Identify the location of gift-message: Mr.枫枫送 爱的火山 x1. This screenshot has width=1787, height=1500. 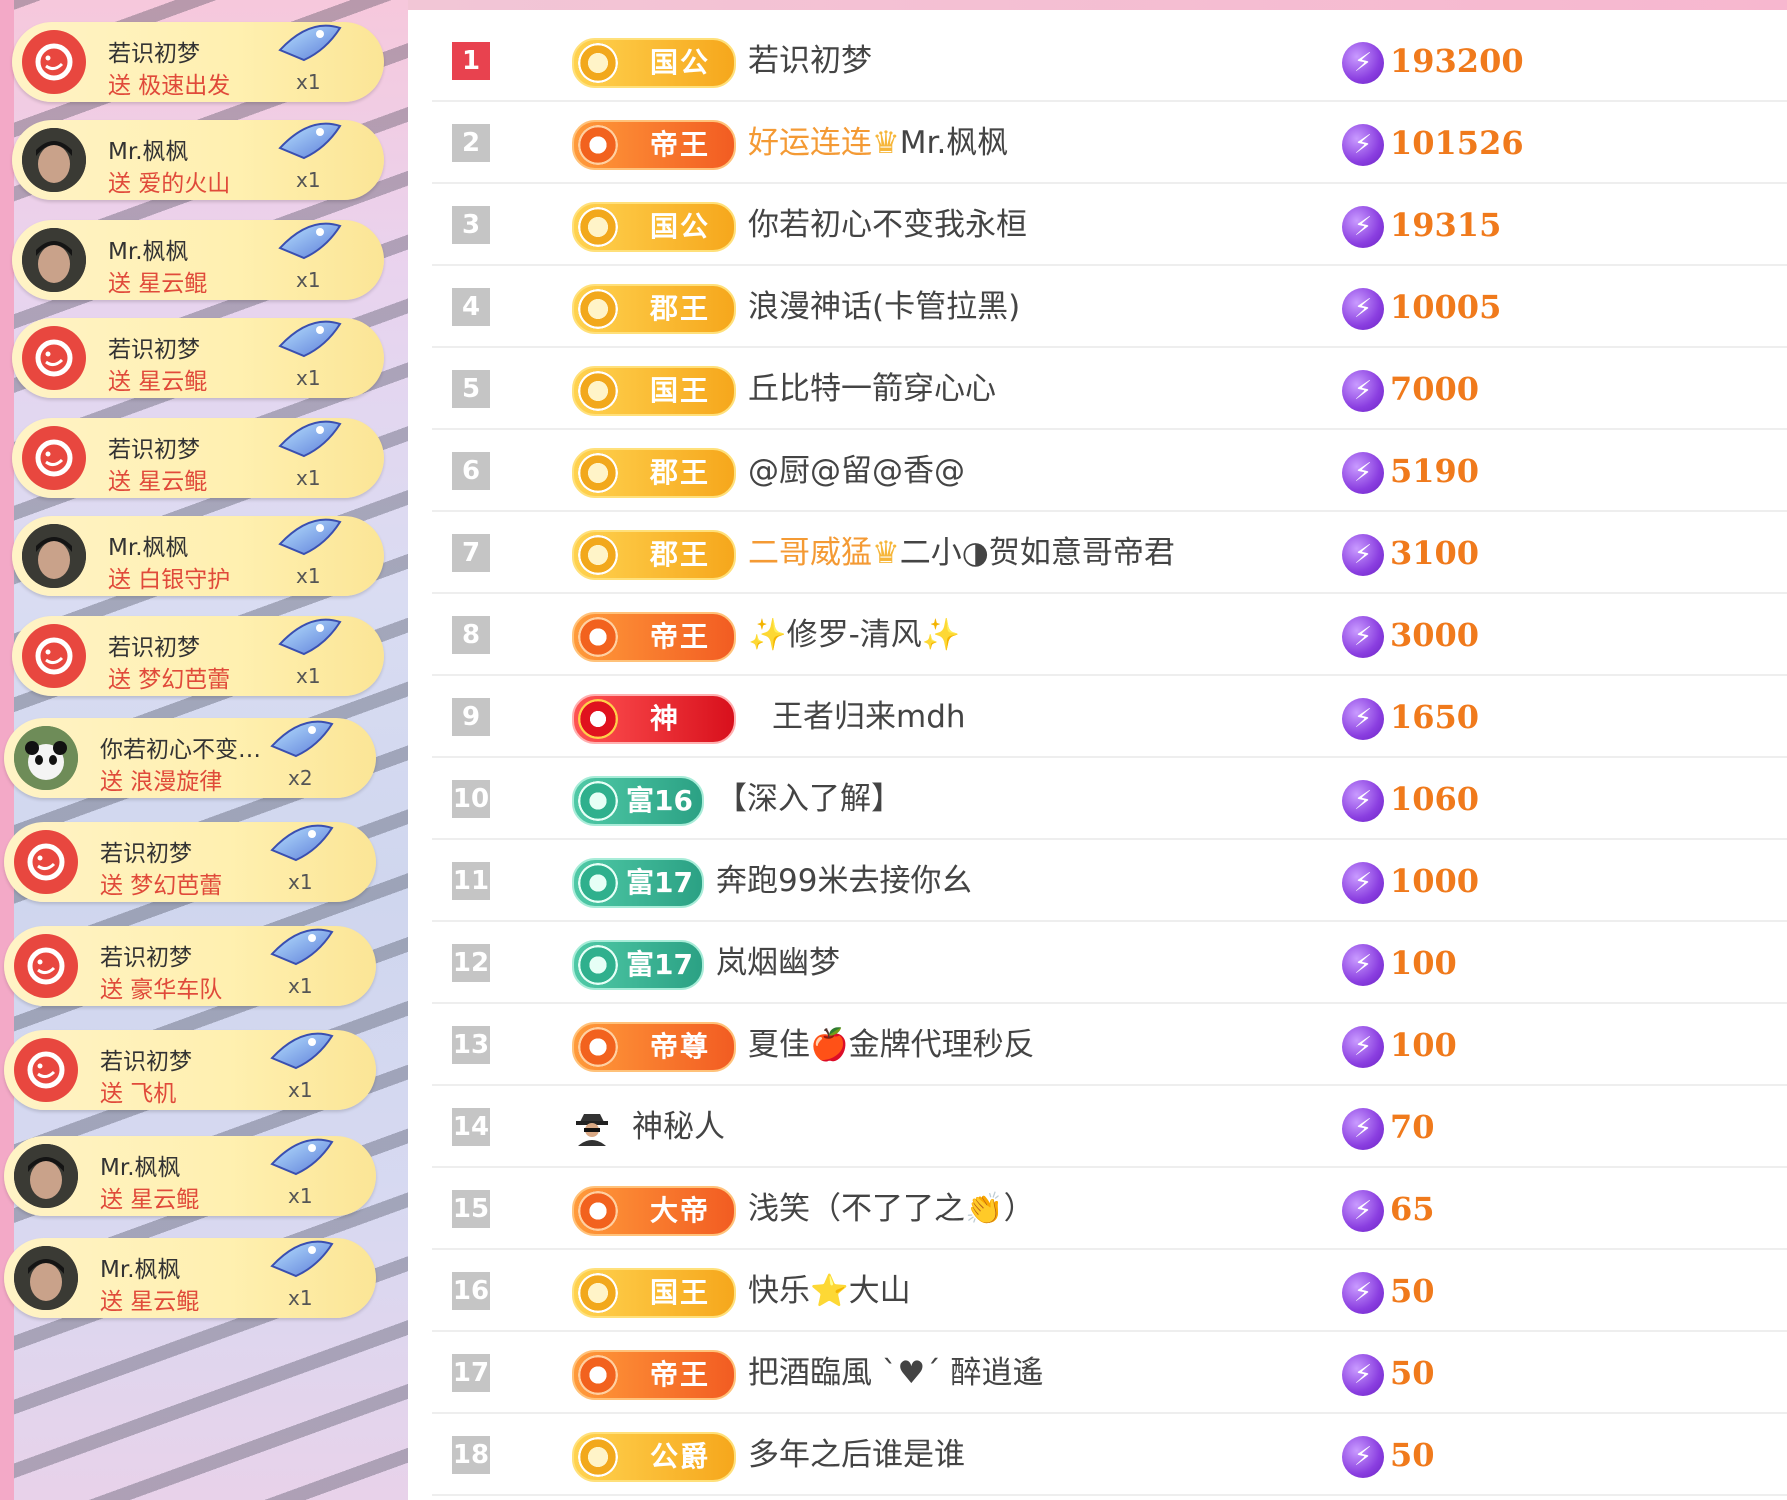
(198, 160).